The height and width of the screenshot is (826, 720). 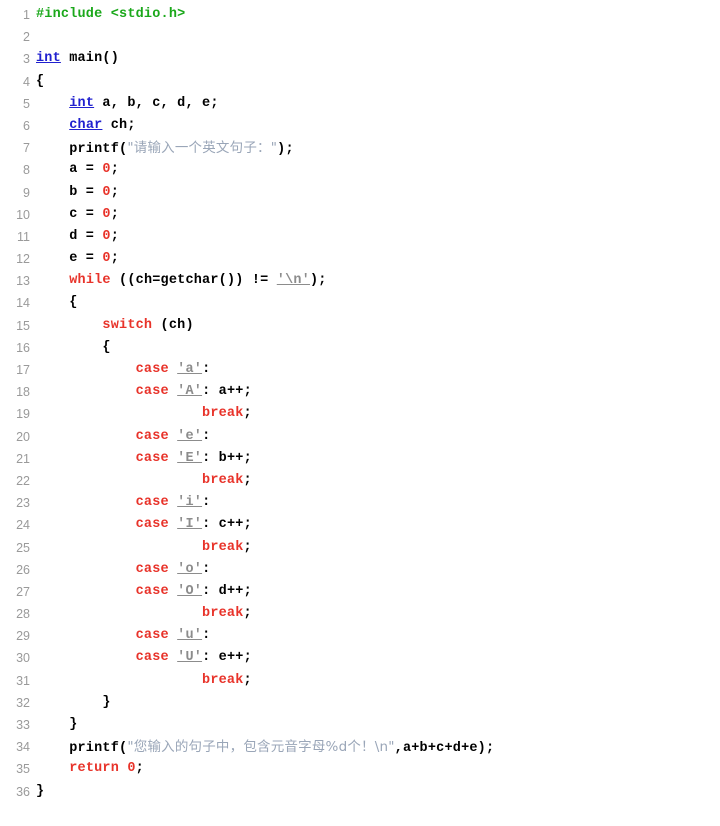 I want to click on code-text: case 'I': c++;, so click(x=144, y=525).